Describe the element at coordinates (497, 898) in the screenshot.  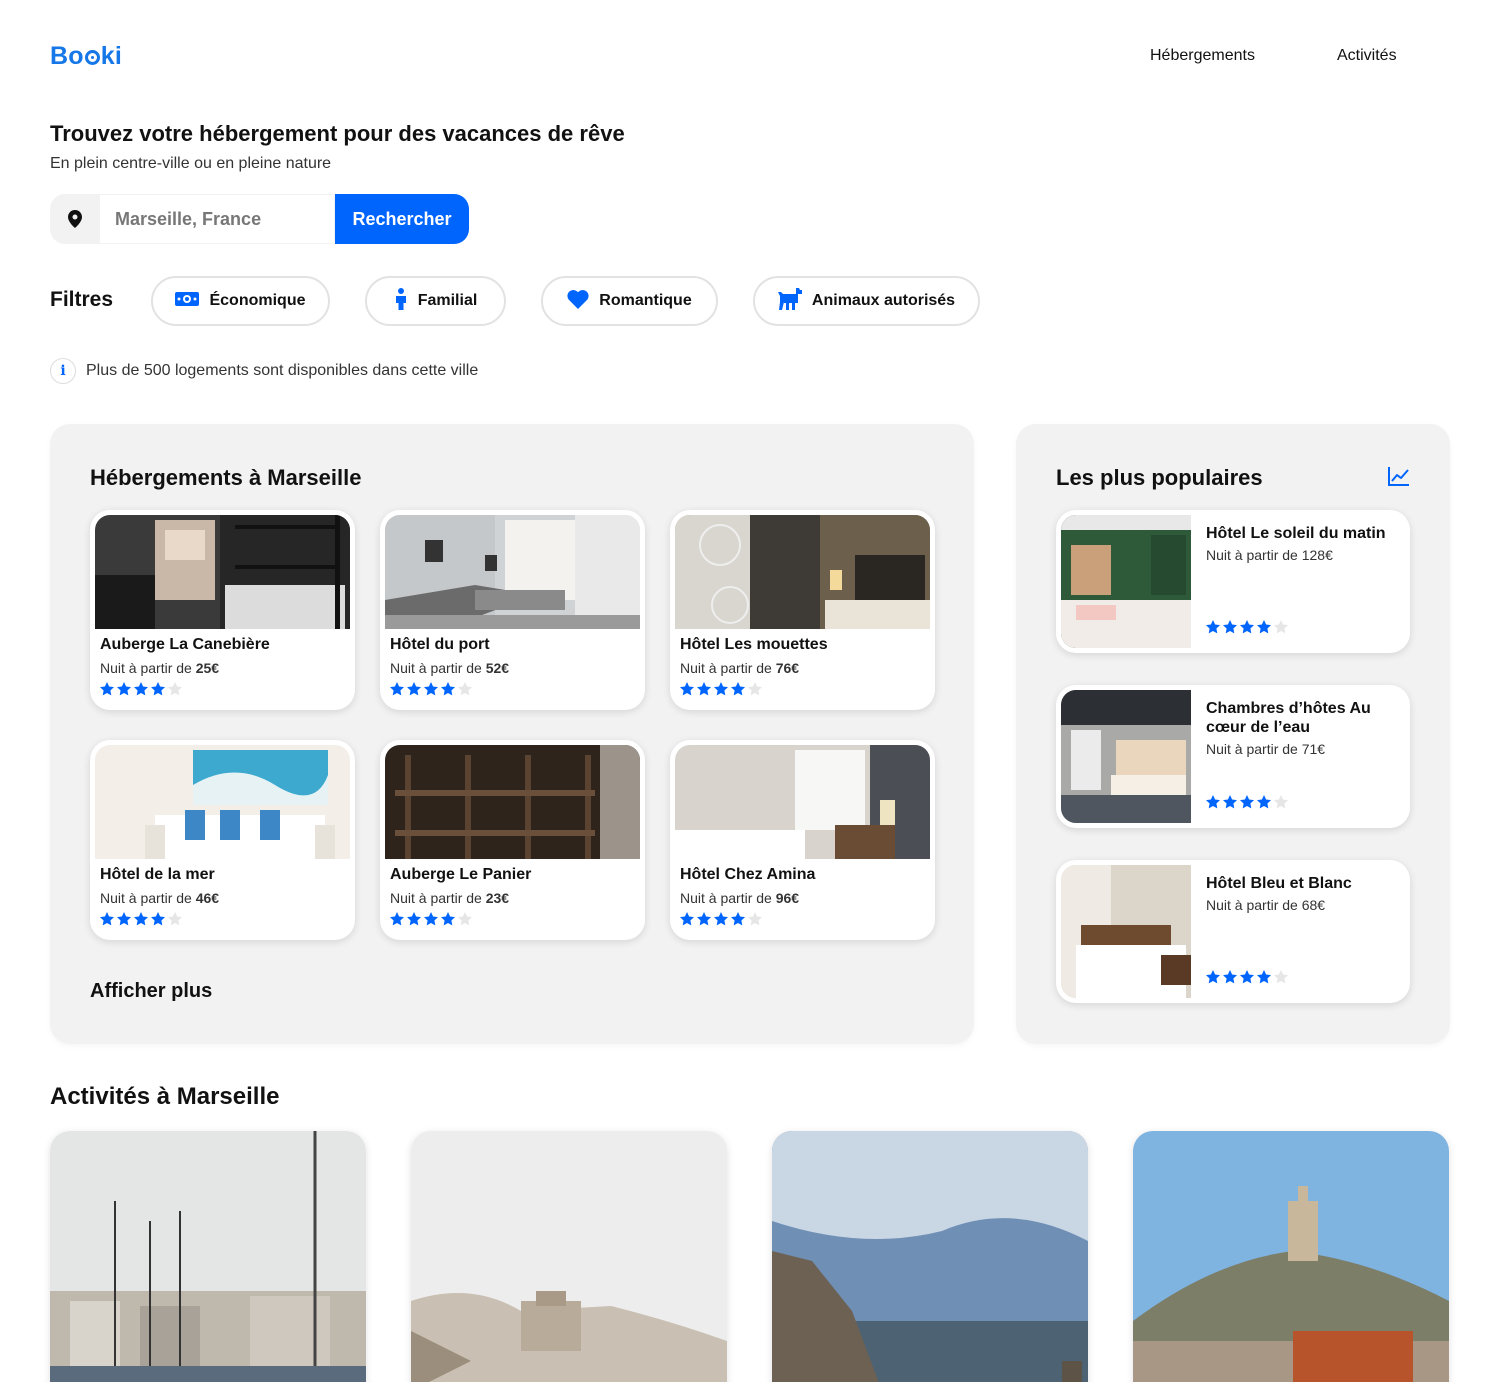
I see `price-value: 23€` at that location.